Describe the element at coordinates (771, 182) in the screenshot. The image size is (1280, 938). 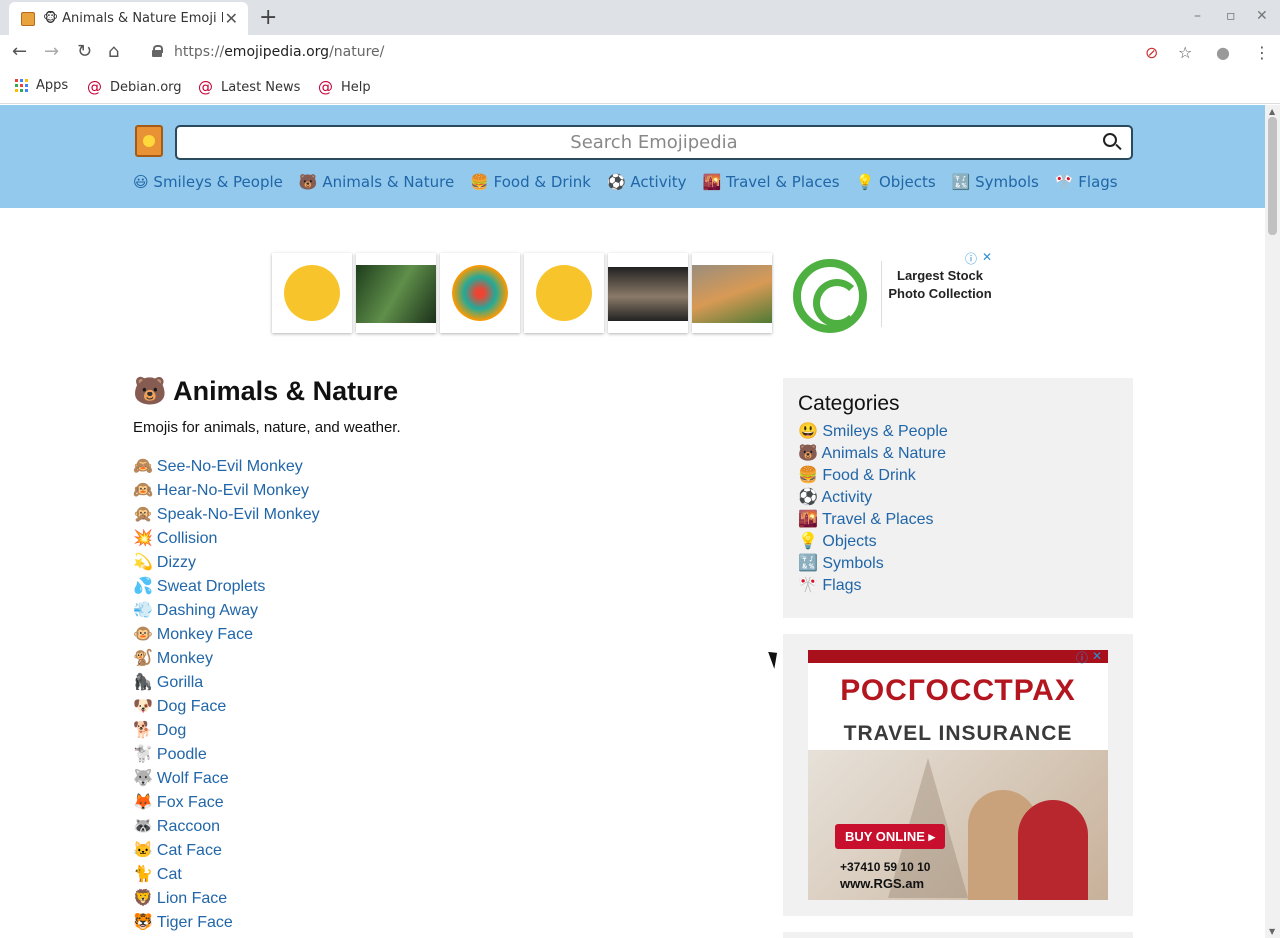
I see `nav-travel-places: 🌇 Travel & Places` at that location.